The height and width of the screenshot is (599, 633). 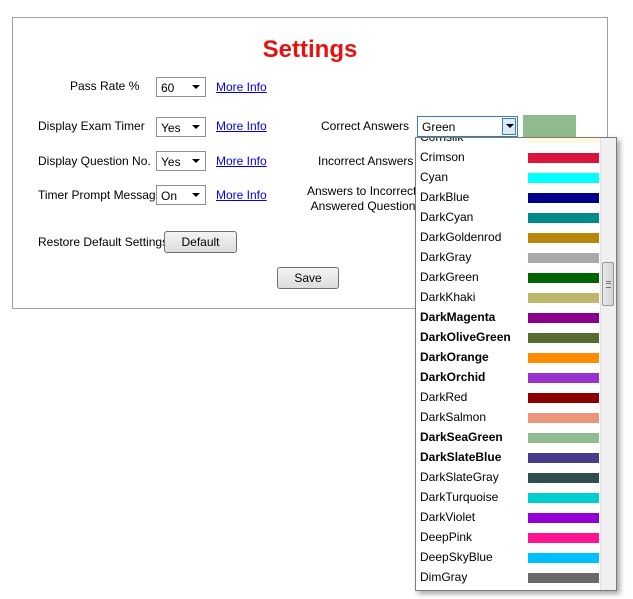 What do you see at coordinates (508, 457) in the screenshot?
I see `color-option: DarkSlateBlue` at bounding box center [508, 457].